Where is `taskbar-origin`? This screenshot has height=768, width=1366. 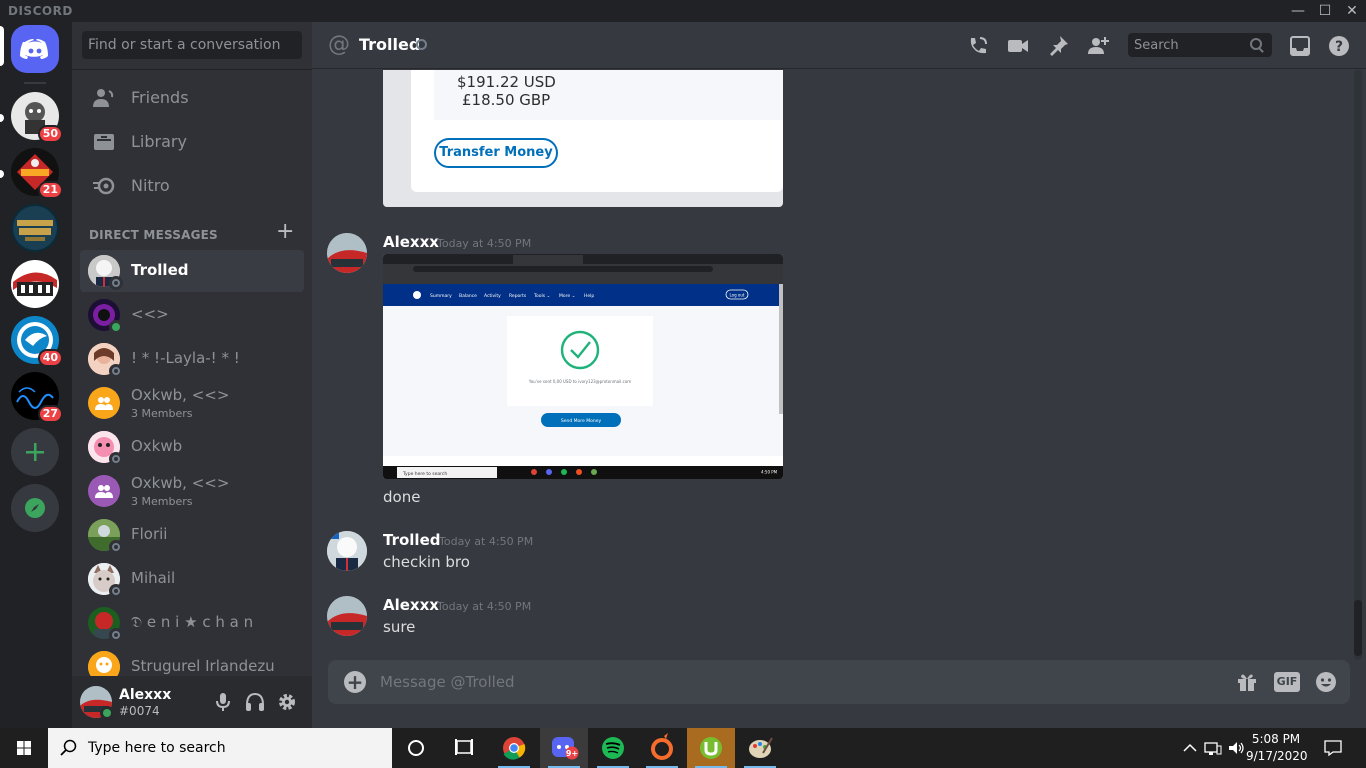
taskbar-origin is located at coordinates (662, 748).